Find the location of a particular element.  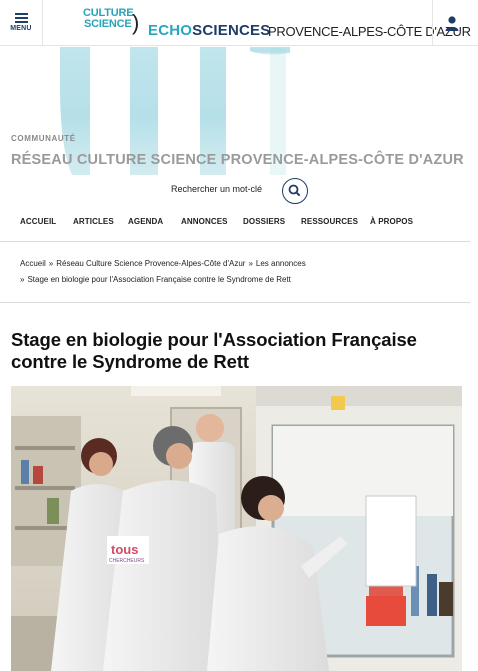

culture-science-logo: CULTURE SCIENCE ) is located at coordinates (110, 25).